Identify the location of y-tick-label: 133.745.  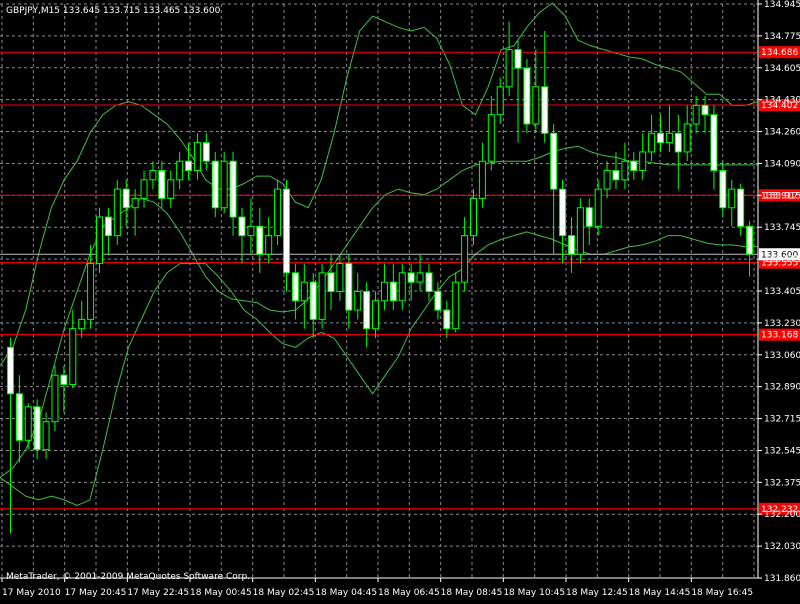
(782, 228).